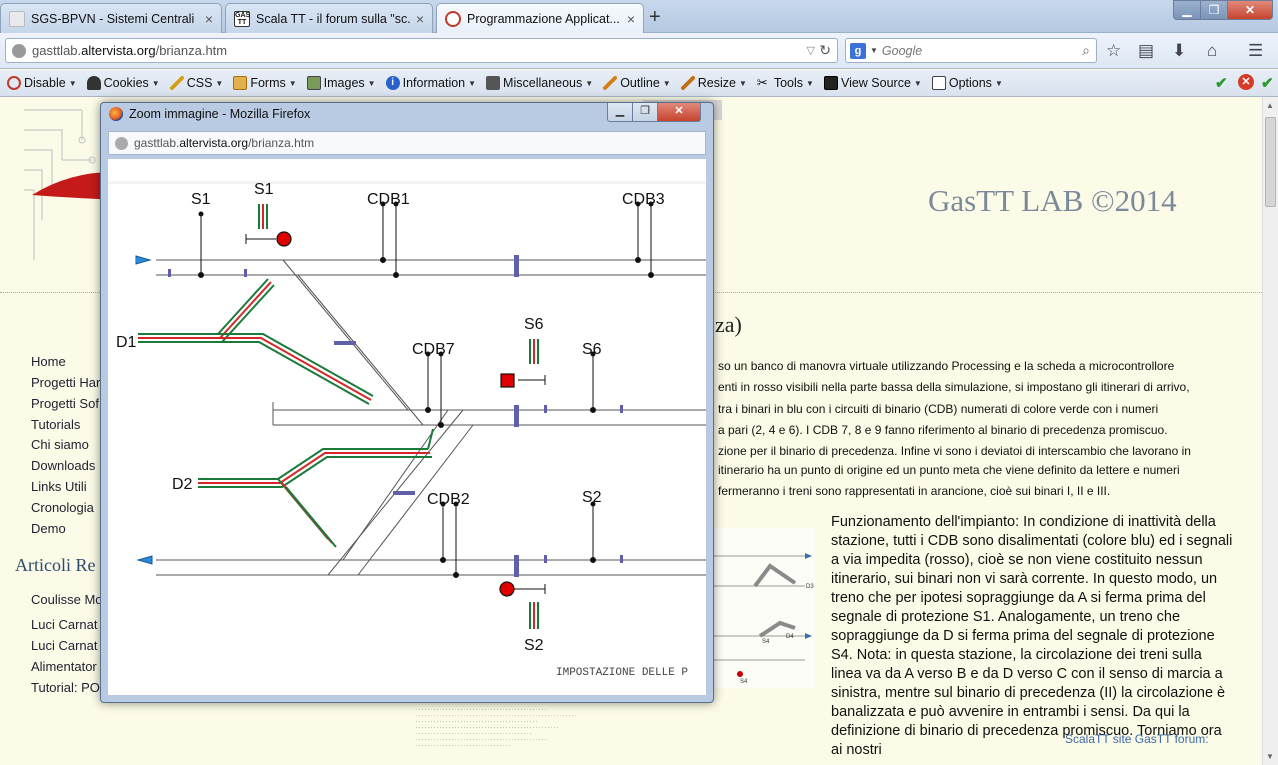 The image size is (1278, 765). What do you see at coordinates (1270, 162) in the screenshot?
I see `scrollbar-thumb` at bounding box center [1270, 162].